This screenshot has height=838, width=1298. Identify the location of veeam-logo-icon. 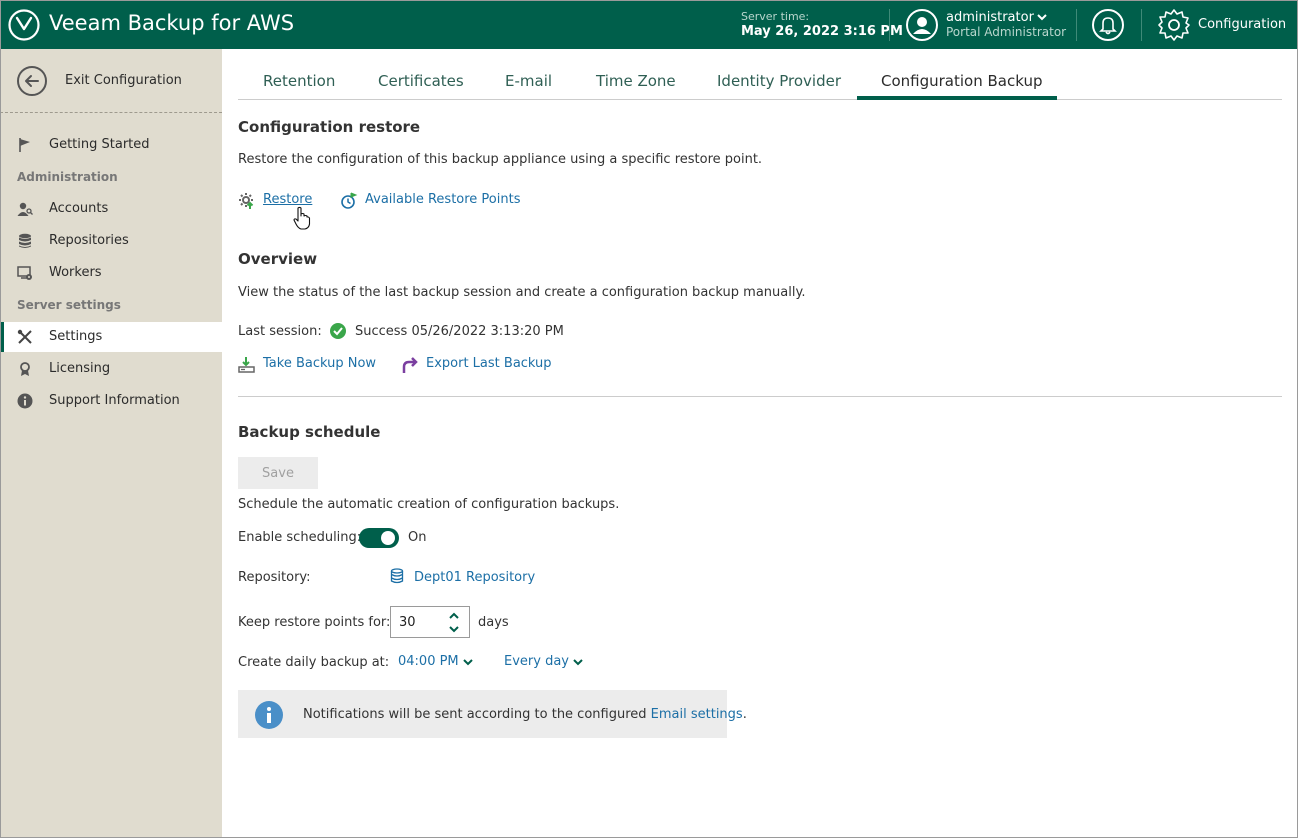
(24, 25).